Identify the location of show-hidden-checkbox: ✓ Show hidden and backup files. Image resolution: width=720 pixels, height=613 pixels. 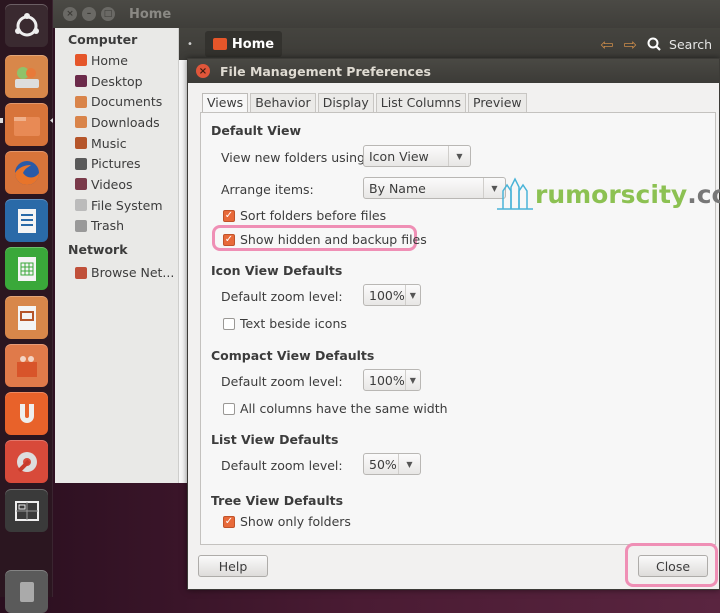
(325, 239).